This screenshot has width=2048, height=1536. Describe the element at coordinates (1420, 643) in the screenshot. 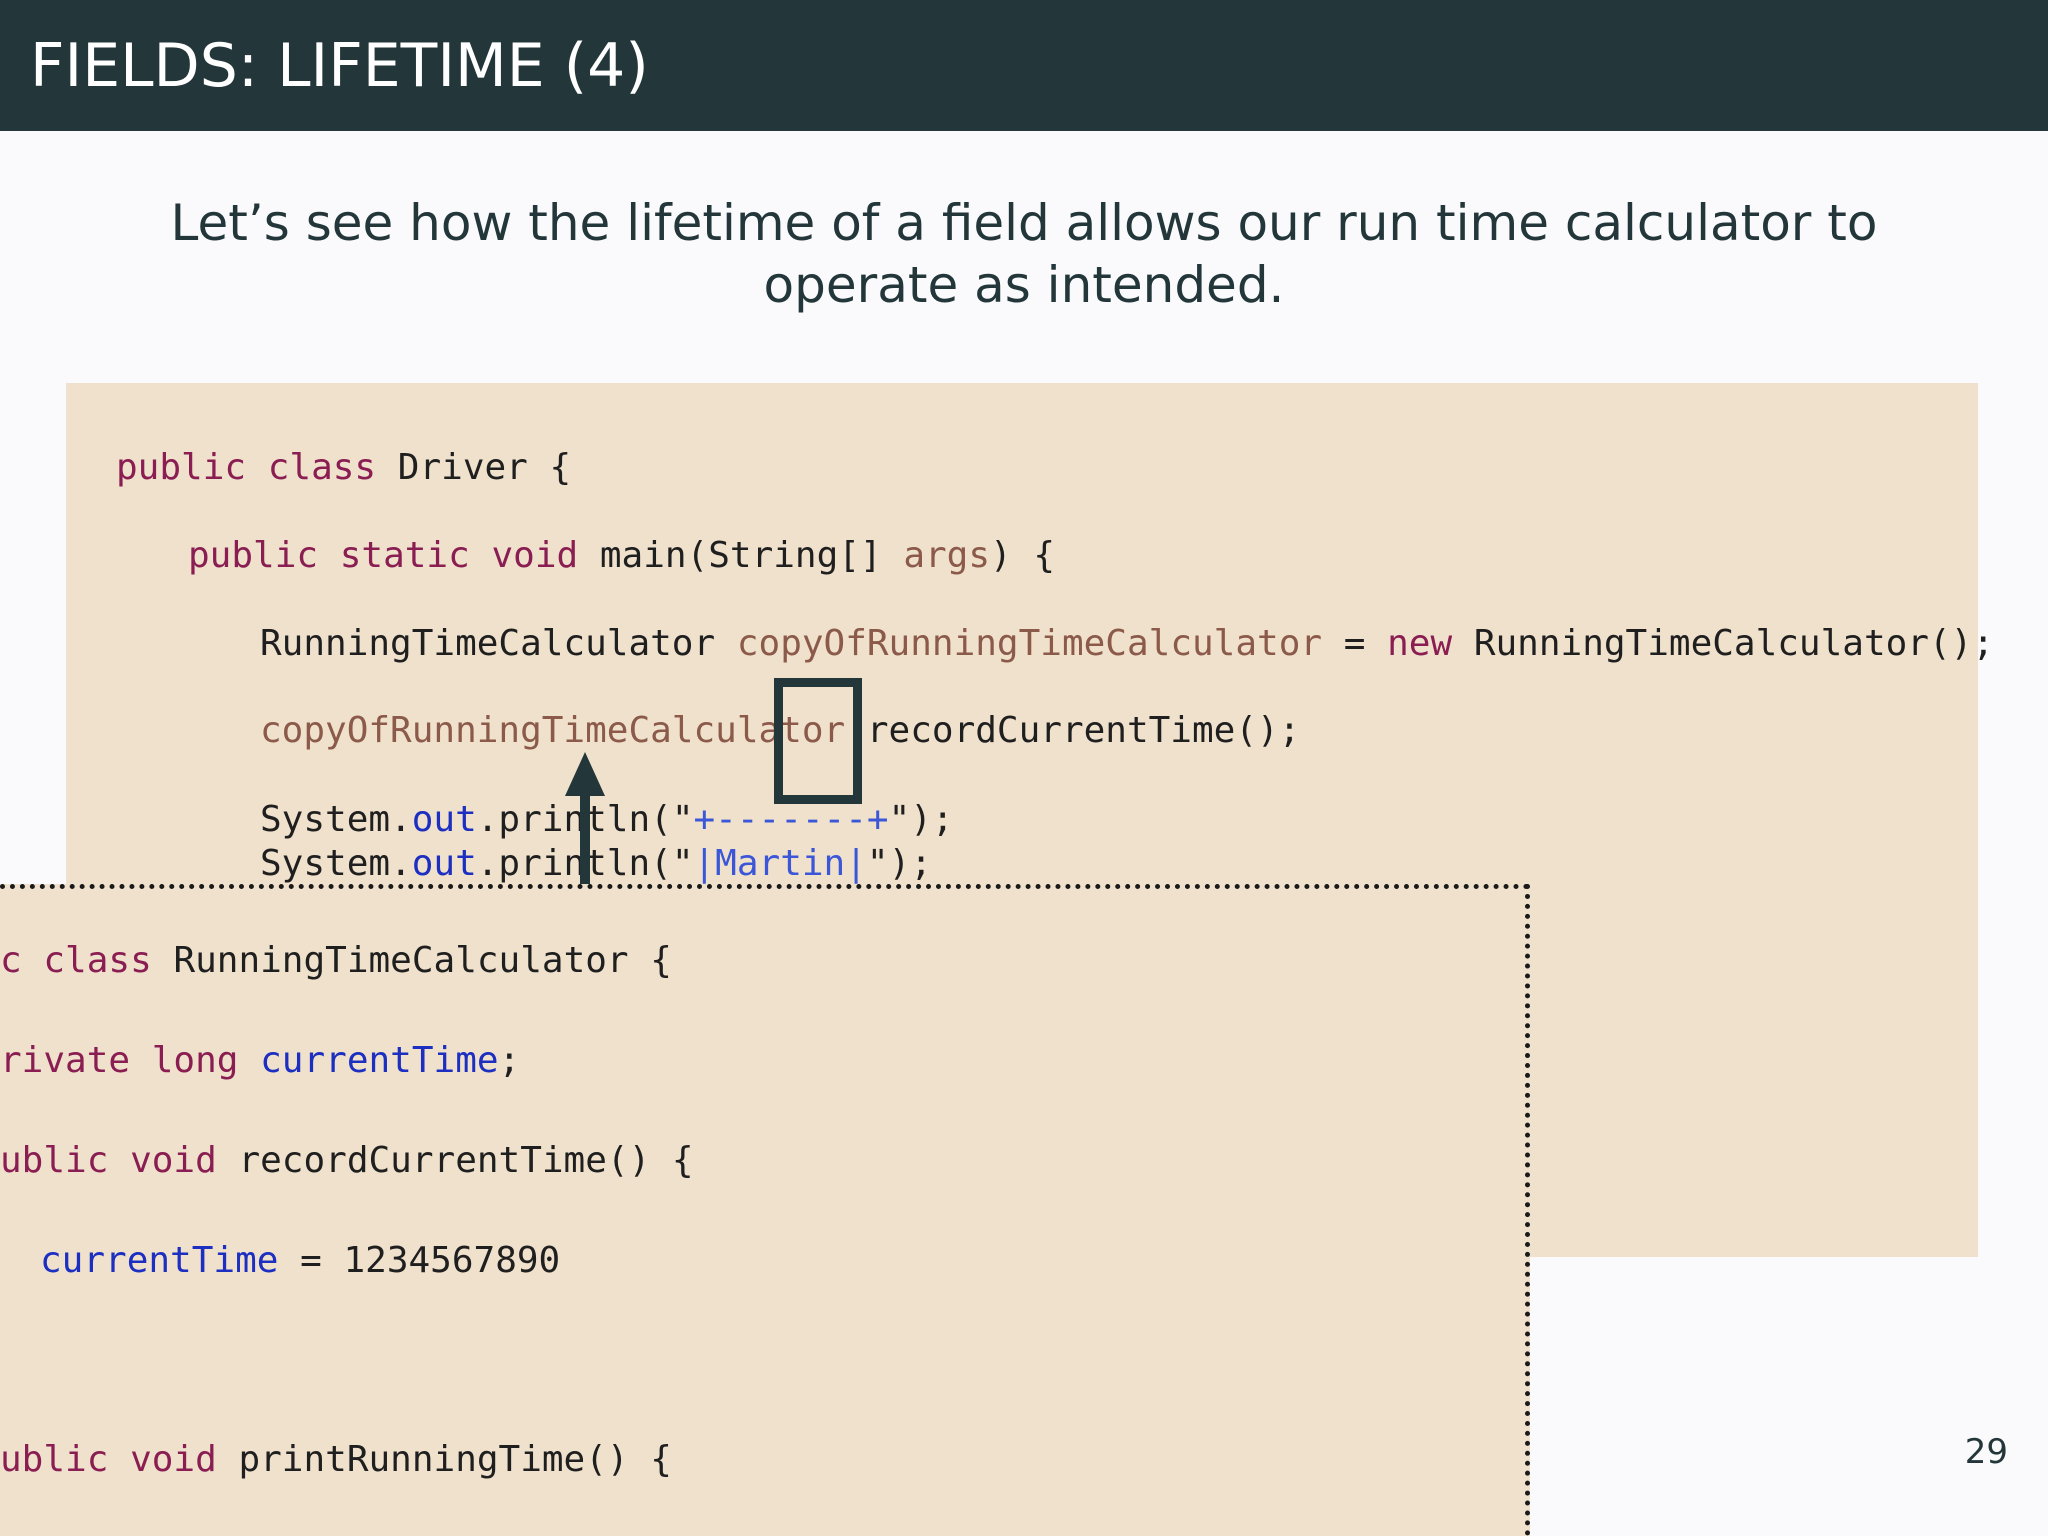

I see `keyword: new` at that location.